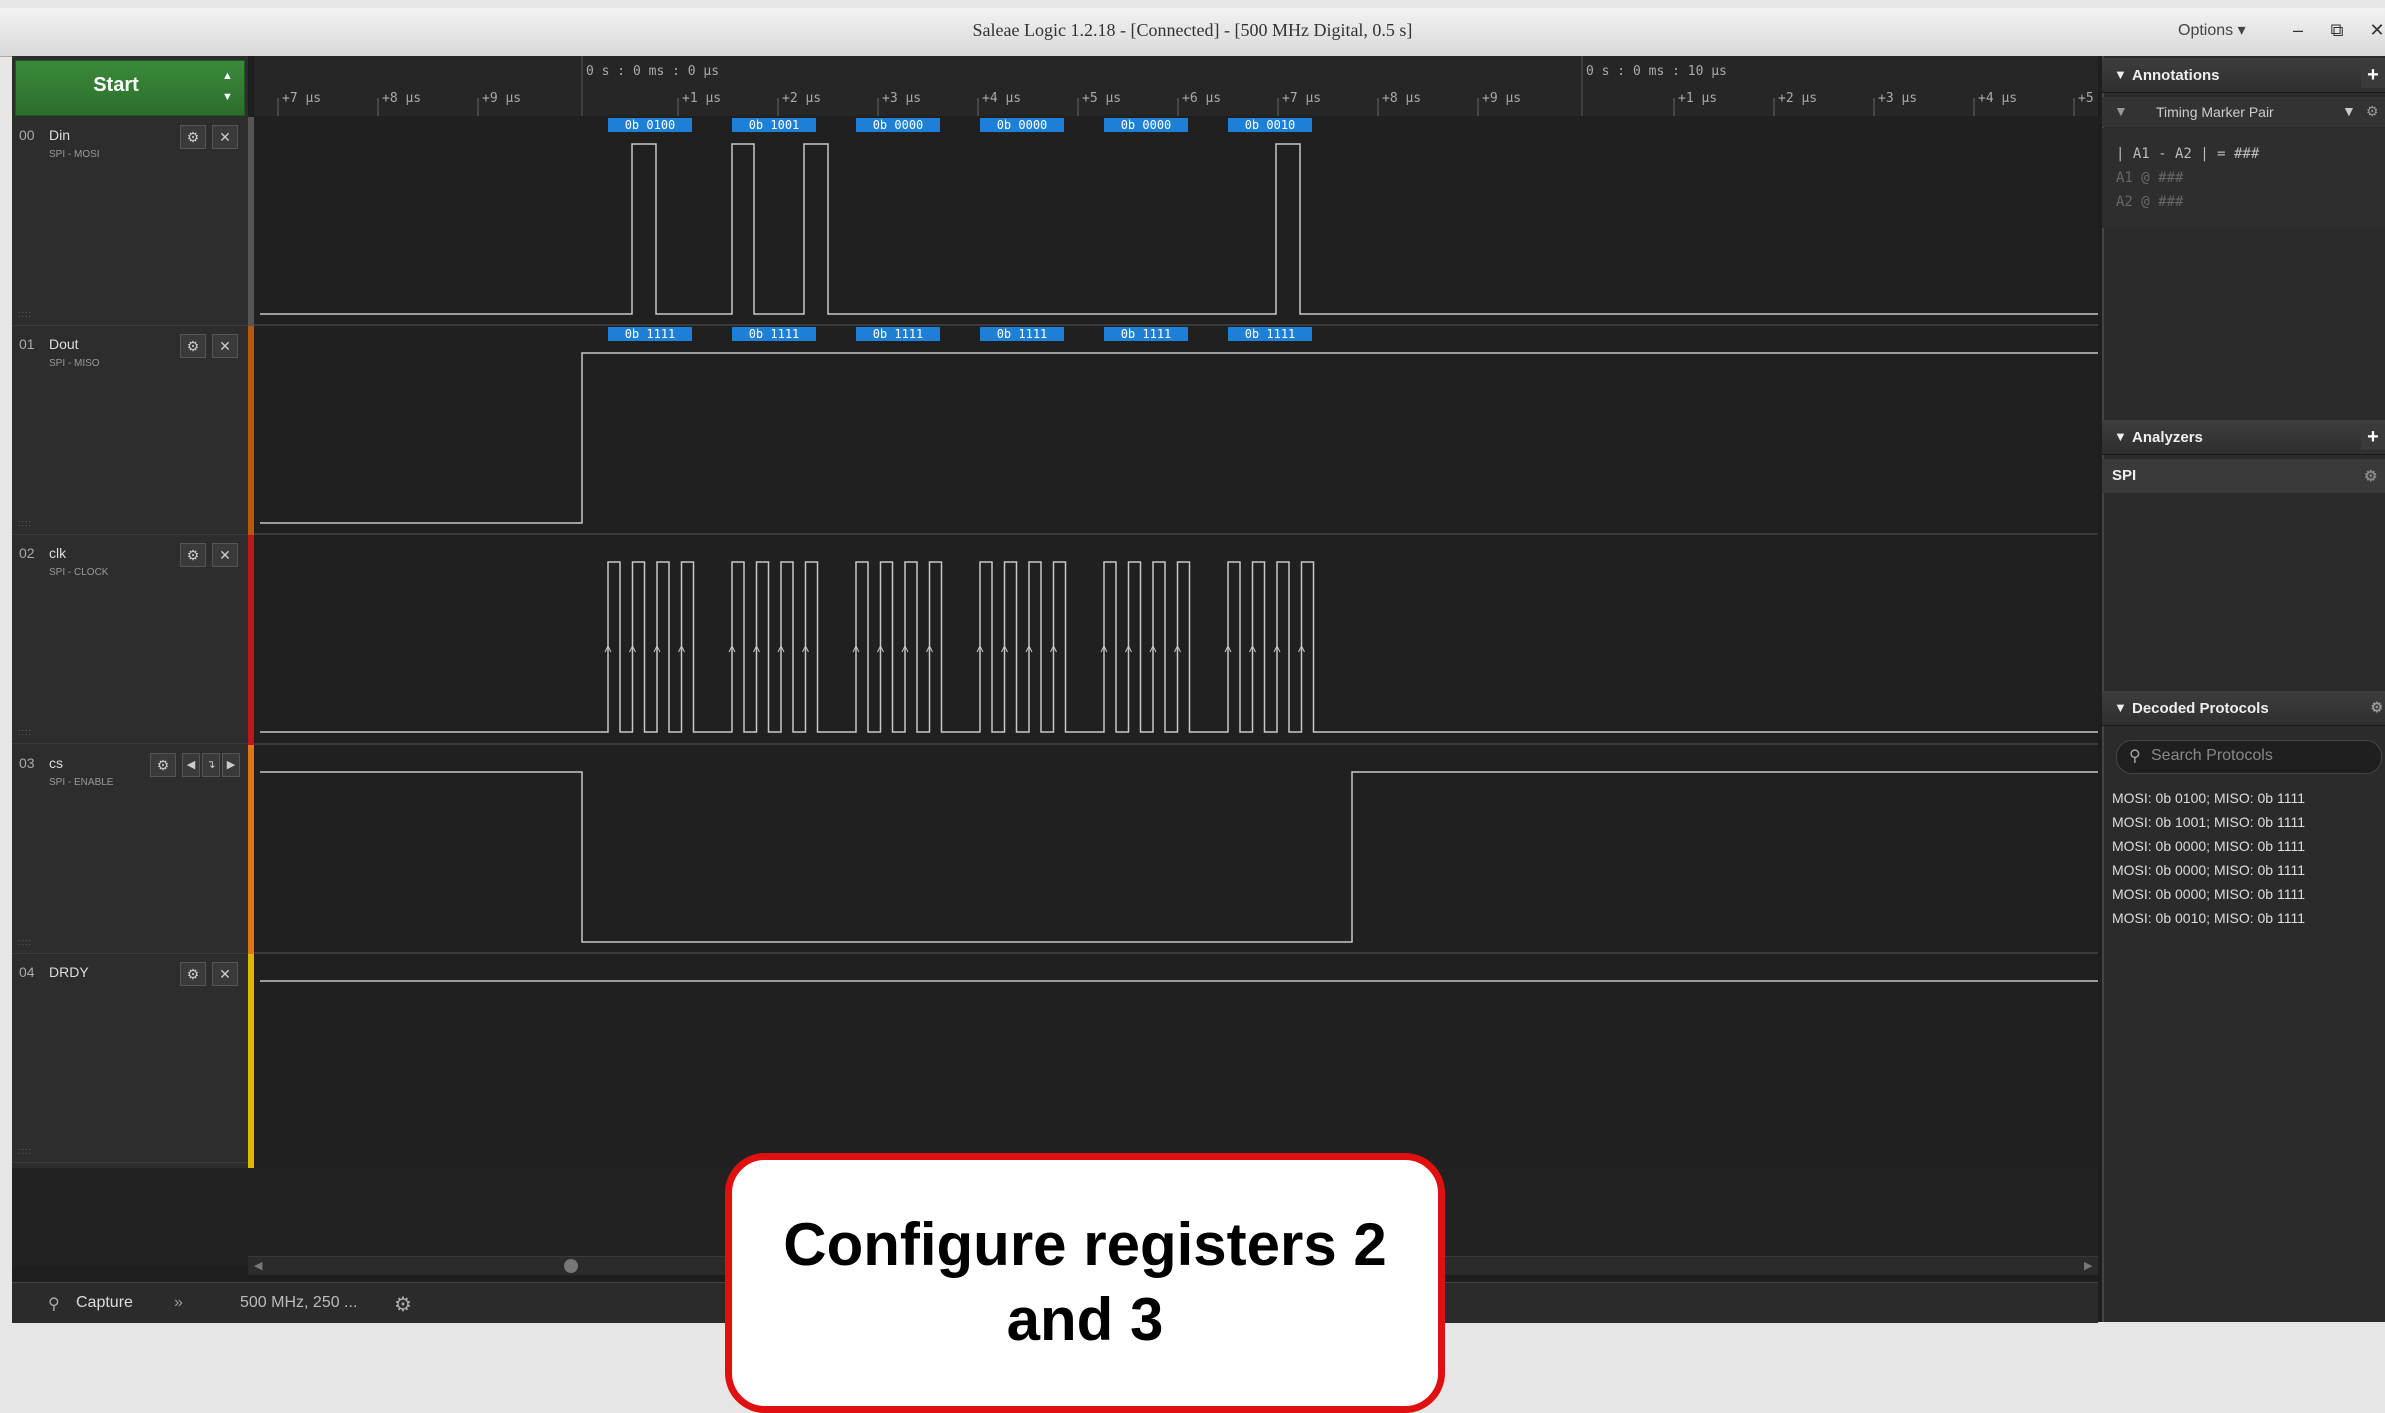  I want to click on prev-edge-icon: ◀, so click(191, 765).